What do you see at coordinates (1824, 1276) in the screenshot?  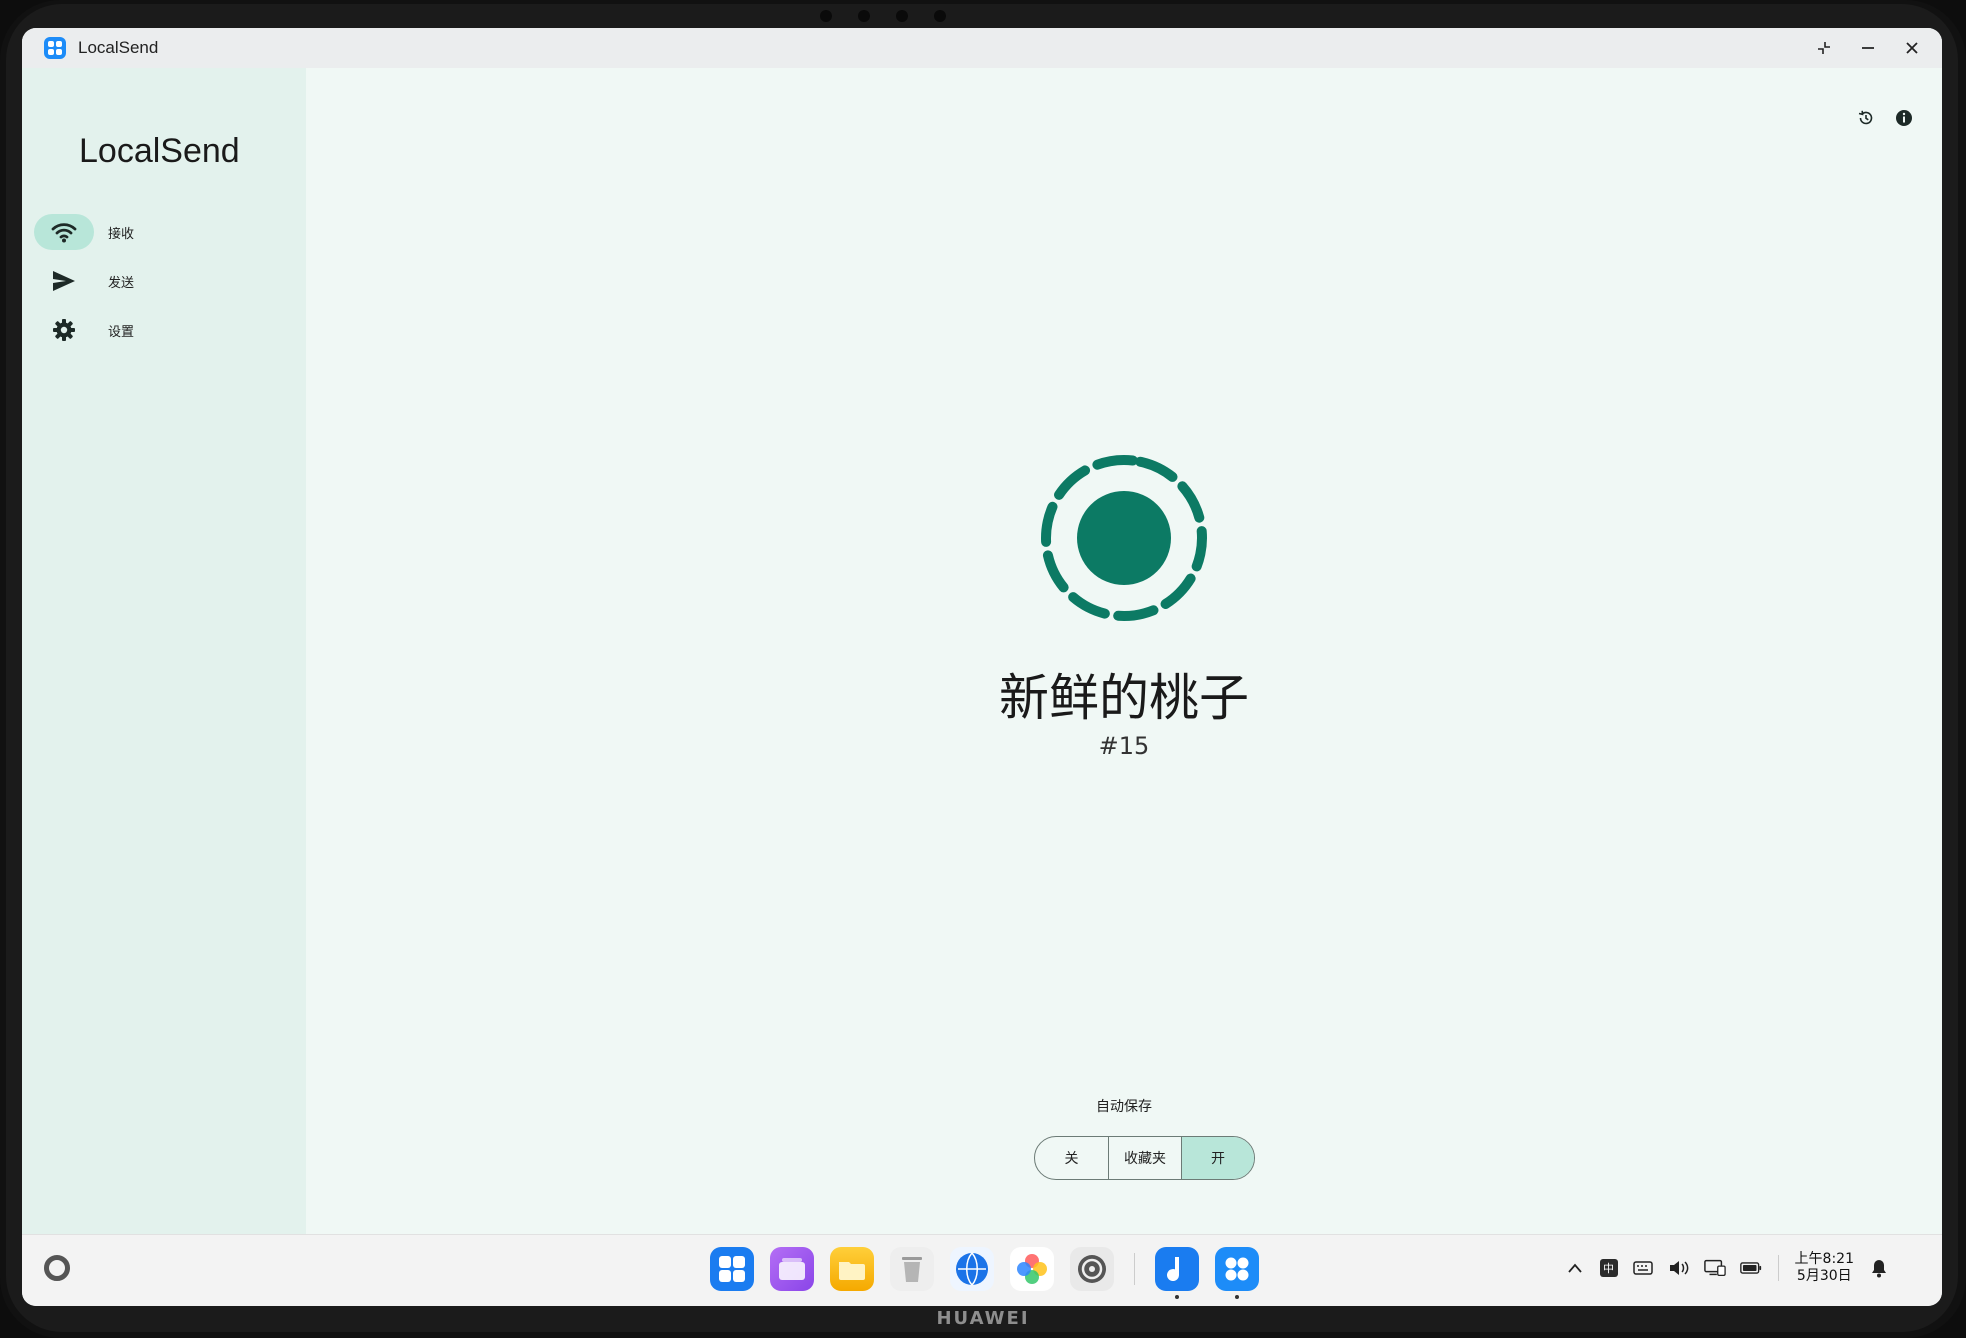 I see `clock-date: 5月30日` at bounding box center [1824, 1276].